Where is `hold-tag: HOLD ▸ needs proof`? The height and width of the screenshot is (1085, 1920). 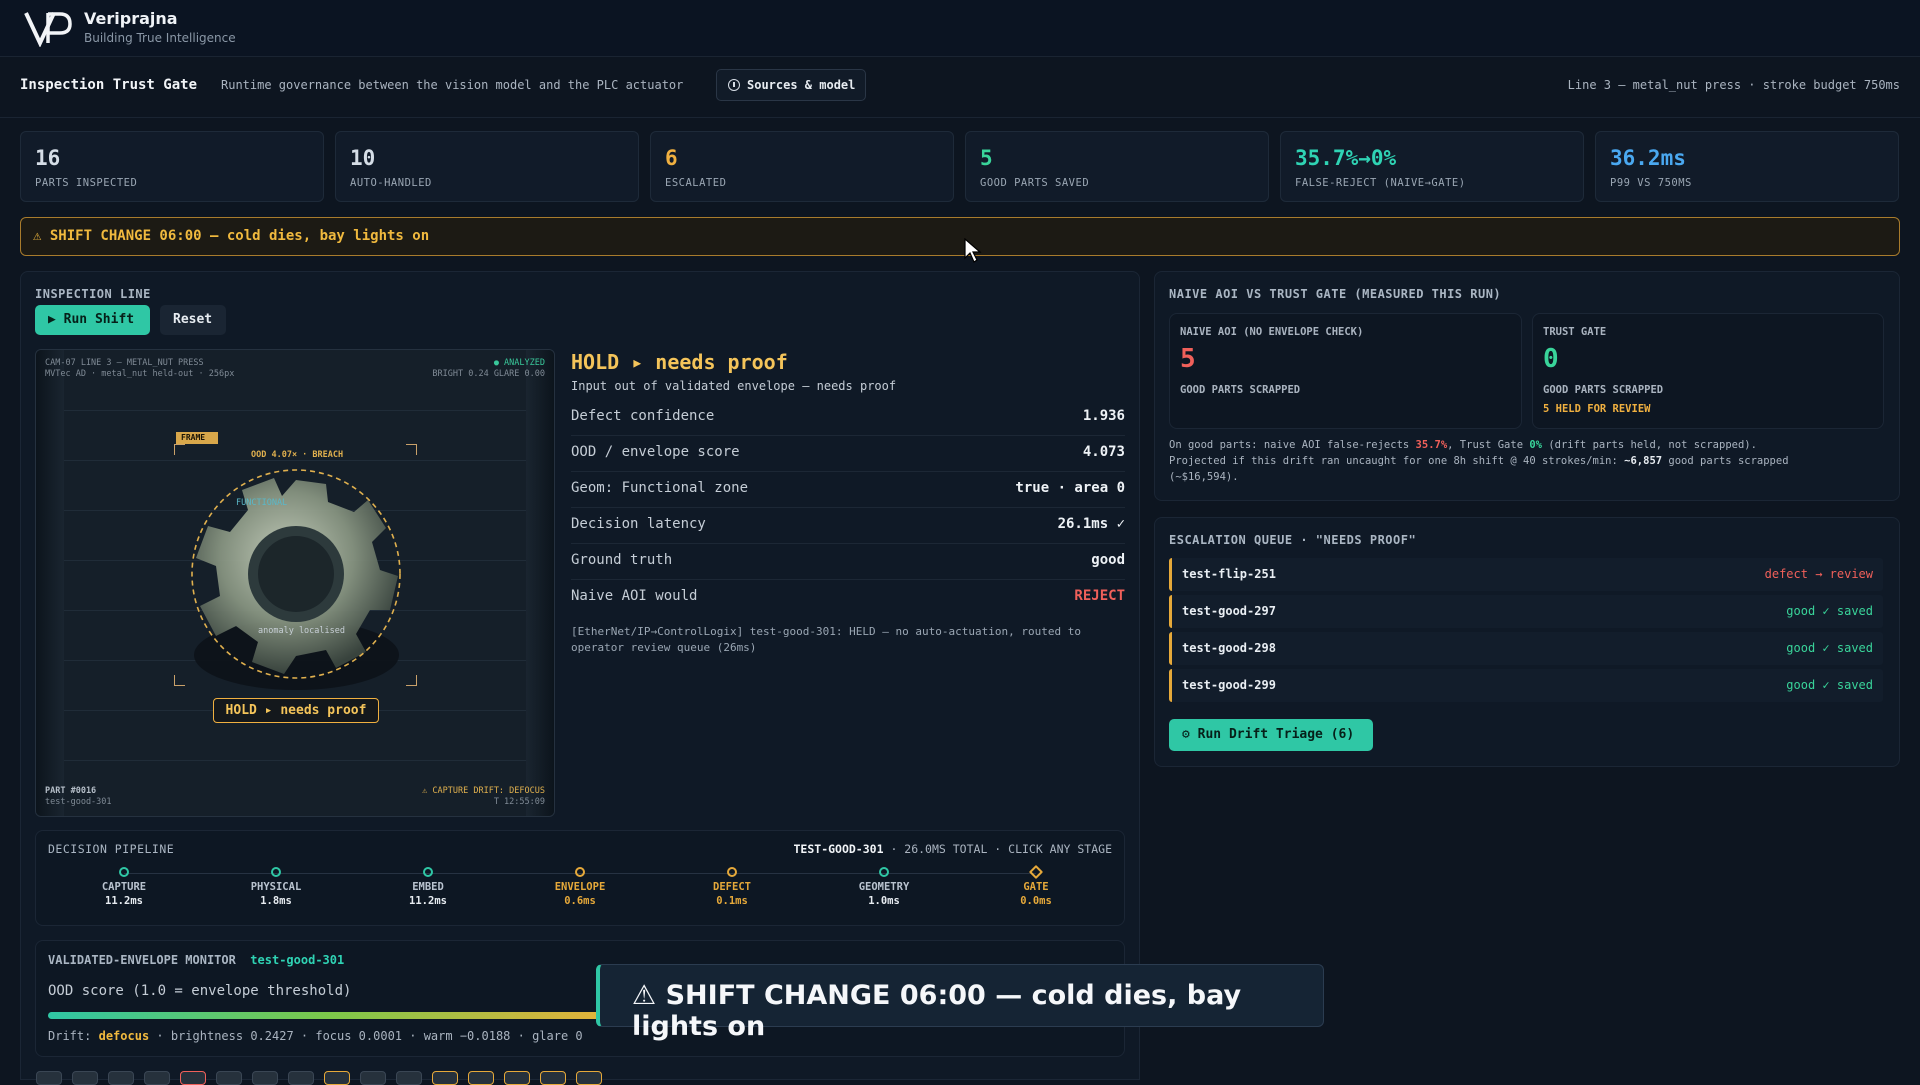
hold-tag: HOLD ▸ needs proof is located at coordinates (296, 710).